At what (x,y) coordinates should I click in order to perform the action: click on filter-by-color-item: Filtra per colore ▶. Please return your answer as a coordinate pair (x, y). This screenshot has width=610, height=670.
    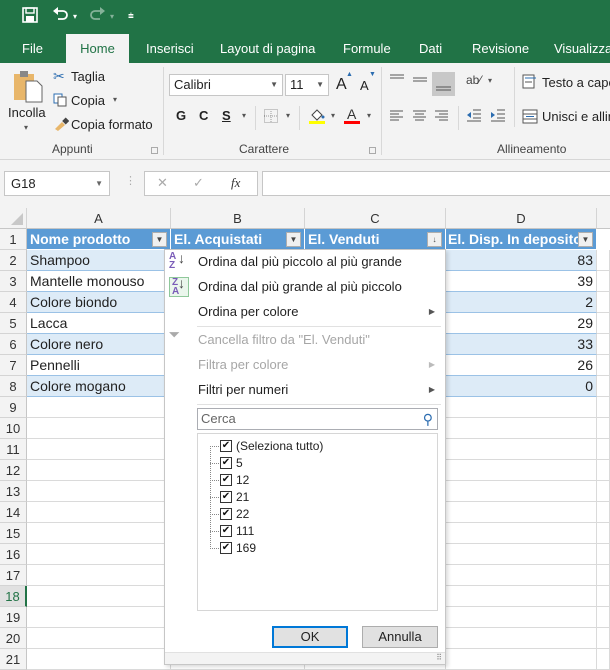
    Looking at the image, I should click on (305, 365).